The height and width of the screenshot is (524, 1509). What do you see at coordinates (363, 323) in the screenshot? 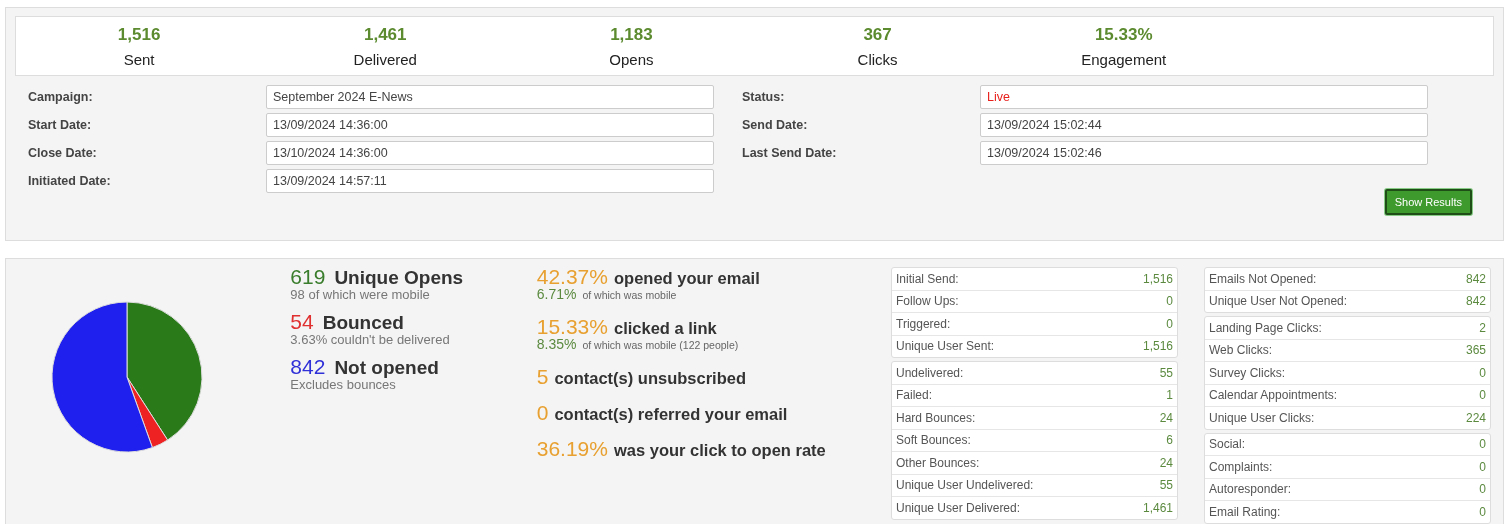
I see `summary-label: Bounced` at bounding box center [363, 323].